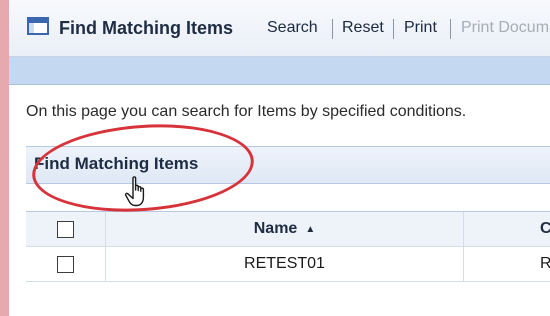 Image resolution: width=550 pixels, height=316 pixels. What do you see at coordinates (420, 28) in the screenshot?
I see `print-button: Print` at bounding box center [420, 28].